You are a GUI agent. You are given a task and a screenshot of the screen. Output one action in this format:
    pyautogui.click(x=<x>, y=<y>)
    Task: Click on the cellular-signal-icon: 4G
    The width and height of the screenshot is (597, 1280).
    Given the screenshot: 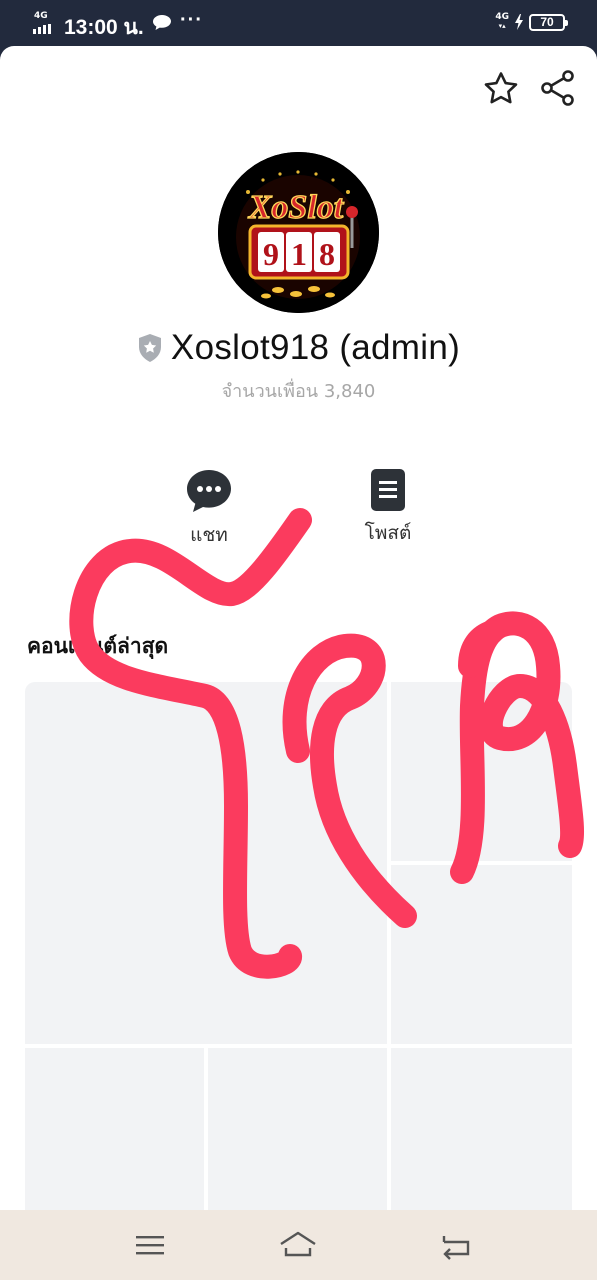 What is the action you would take?
    pyautogui.click(x=45, y=22)
    